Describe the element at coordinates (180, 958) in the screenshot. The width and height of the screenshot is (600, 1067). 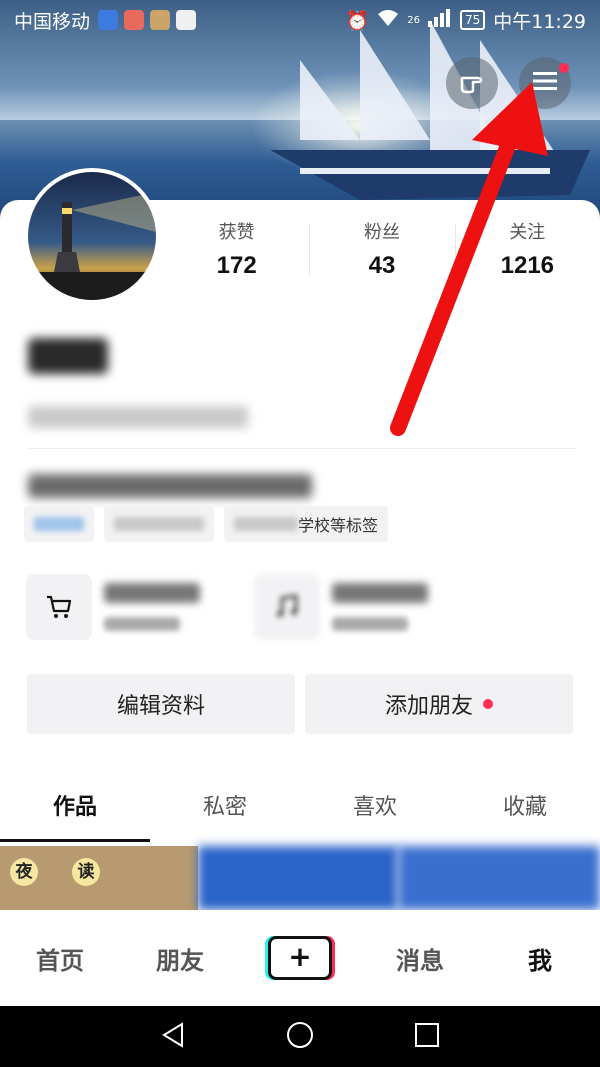
I see `nav-friends: 朋友` at that location.